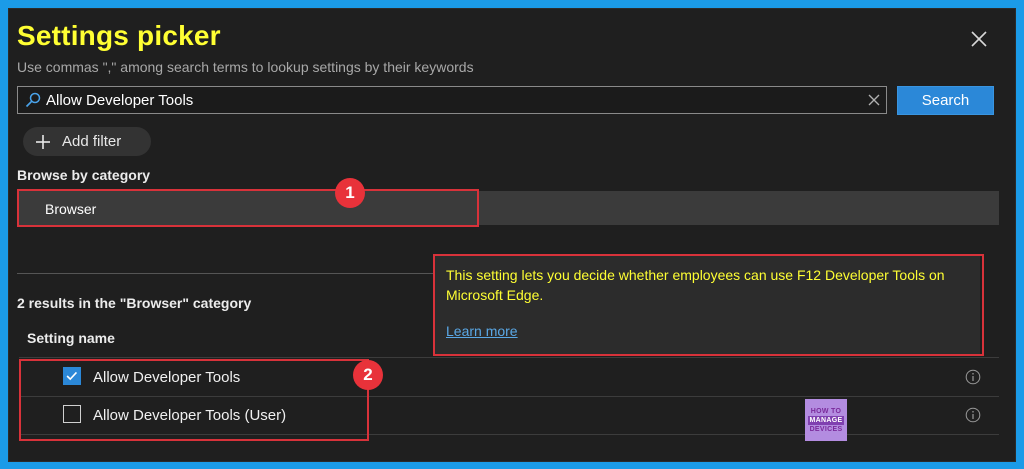  What do you see at coordinates (71, 338) in the screenshot?
I see `column-header-setting-name: Setting name` at bounding box center [71, 338].